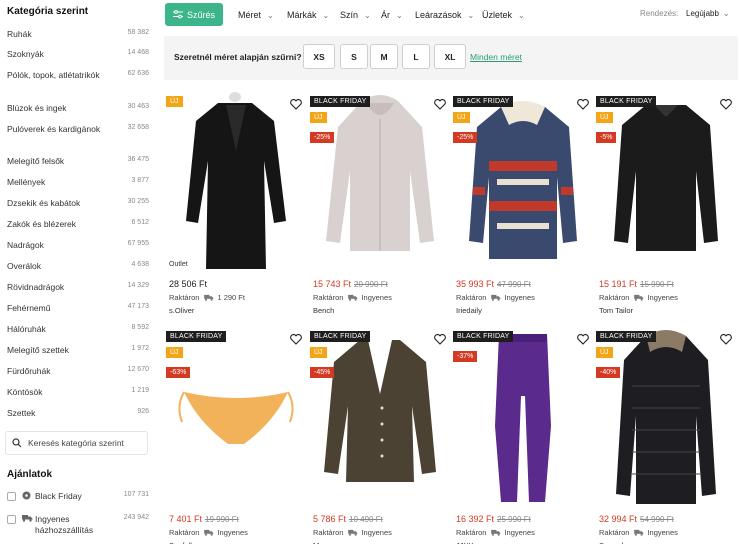 This screenshot has height=544, width=740. What do you see at coordinates (238, 57) in the screenshot?
I see `size-question: Szeretnél méret alapján szűrni?` at bounding box center [238, 57].